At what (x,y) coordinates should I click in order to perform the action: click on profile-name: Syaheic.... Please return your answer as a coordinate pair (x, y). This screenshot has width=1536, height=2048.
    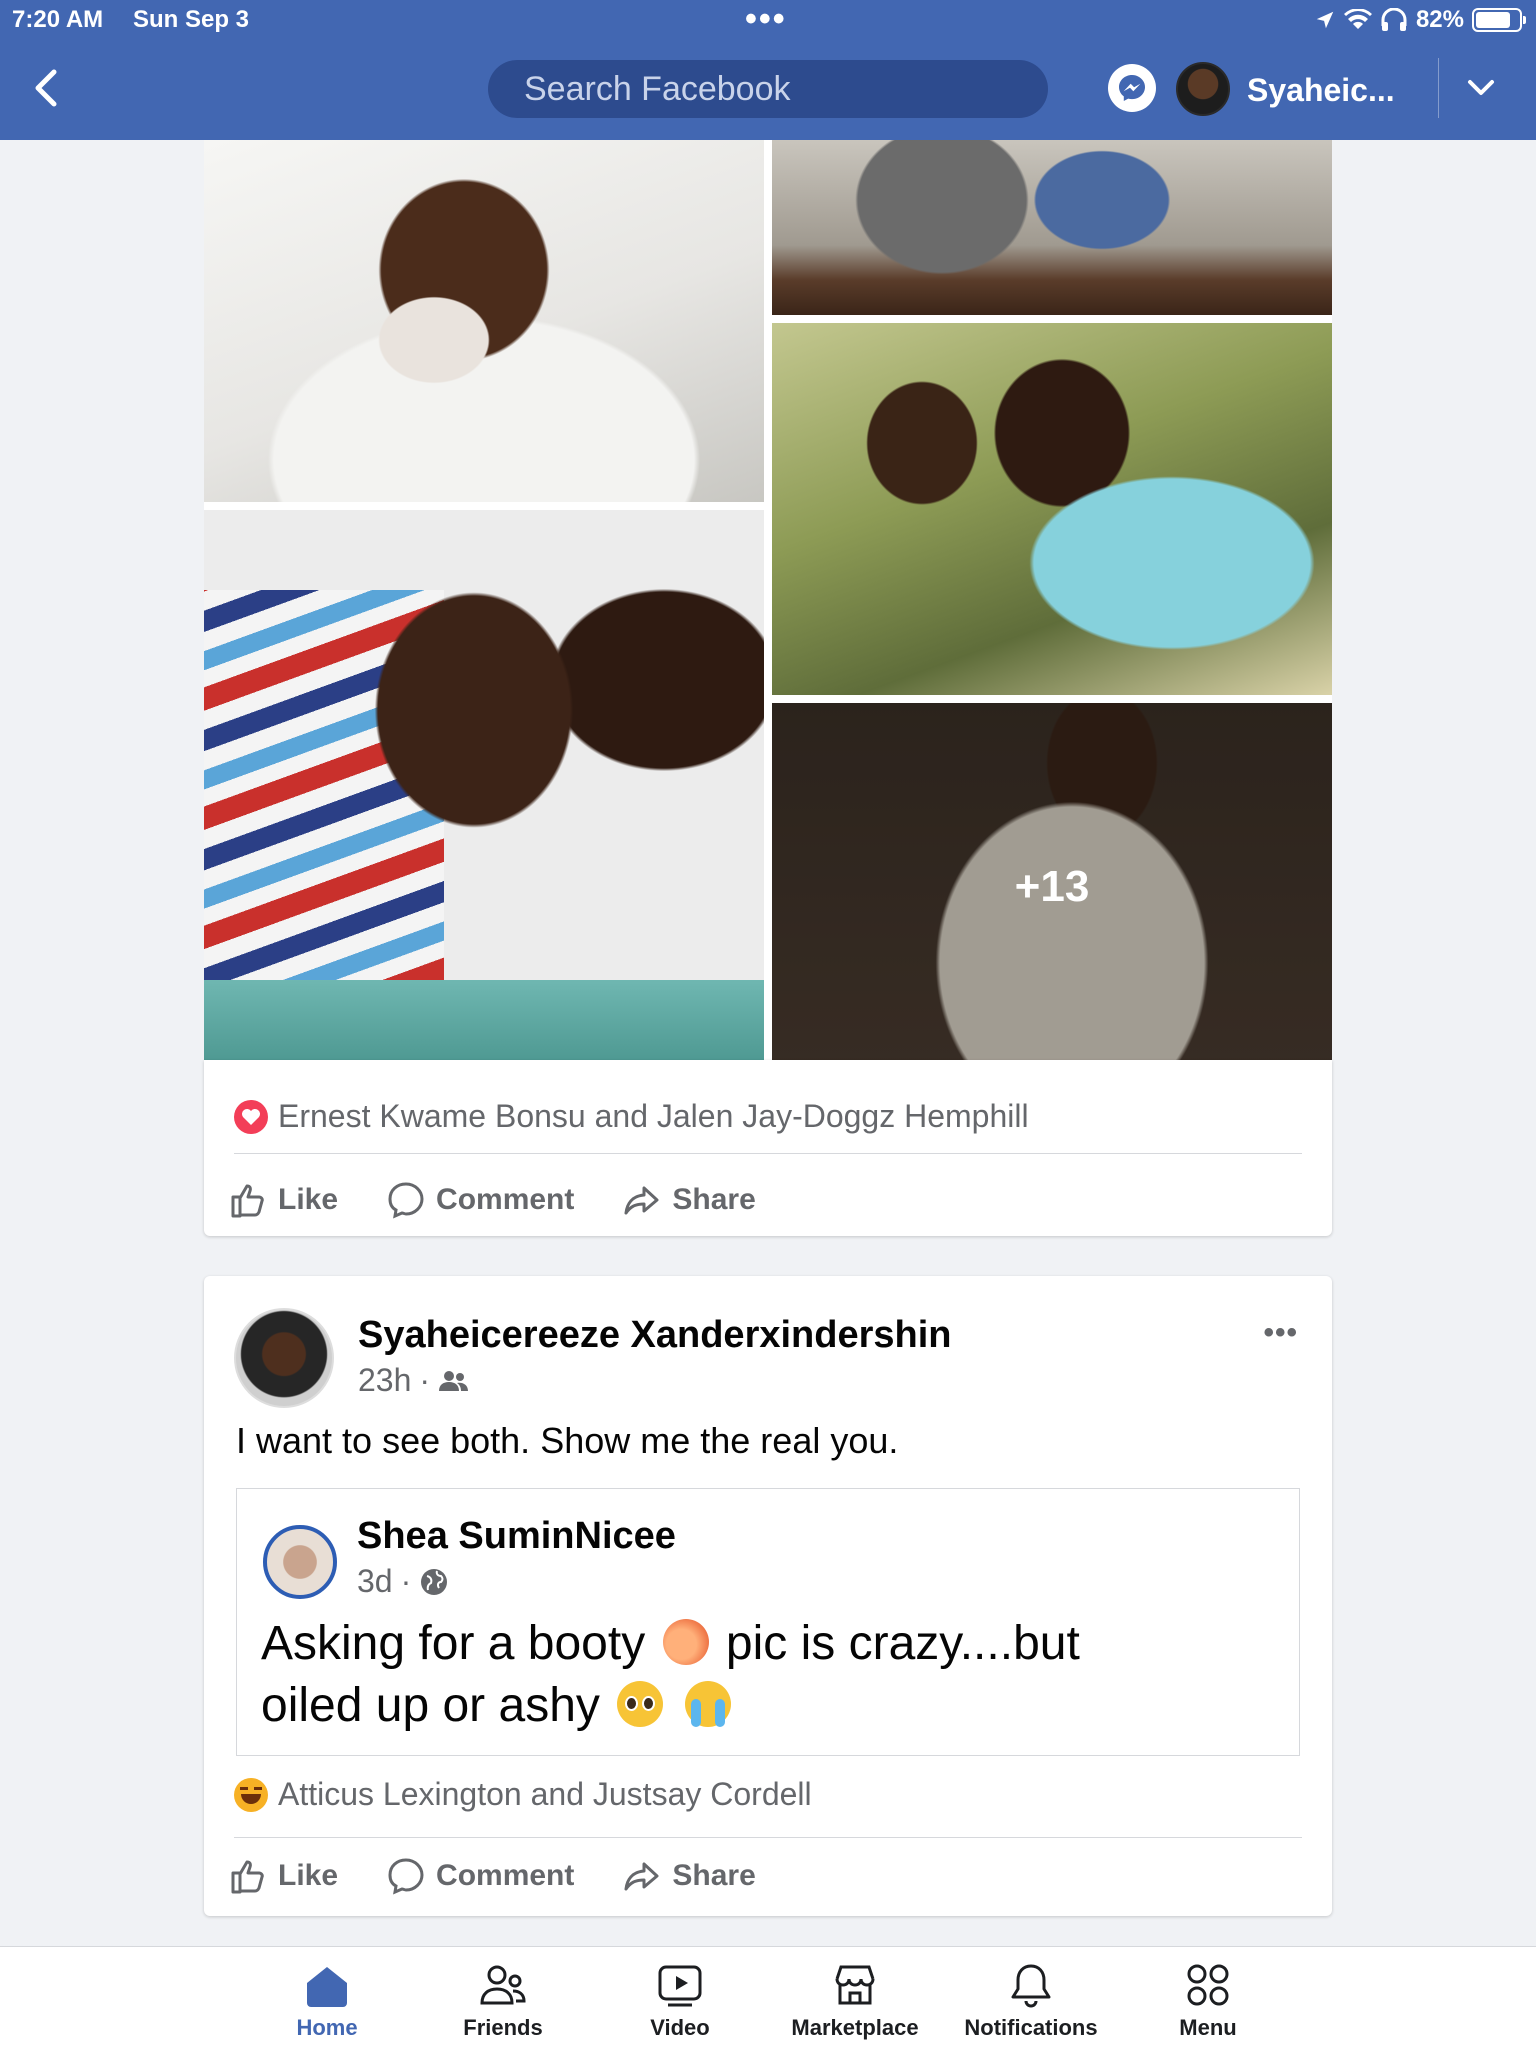
    Looking at the image, I should click on (1321, 90).